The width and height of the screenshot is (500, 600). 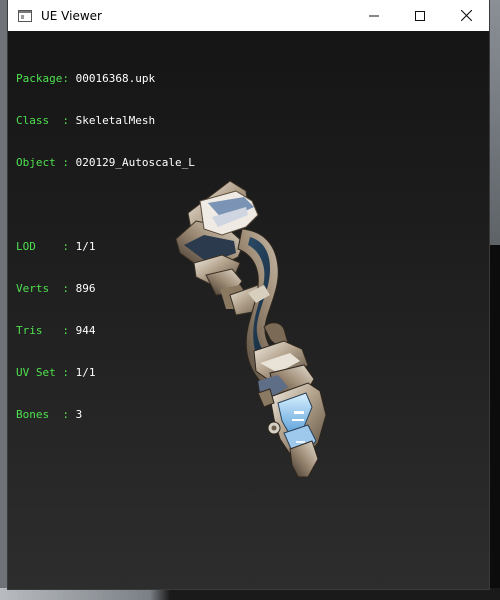 What do you see at coordinates (494, 417) in the screenshot?
I see `background-console-window` at bounding box center [494, 417].